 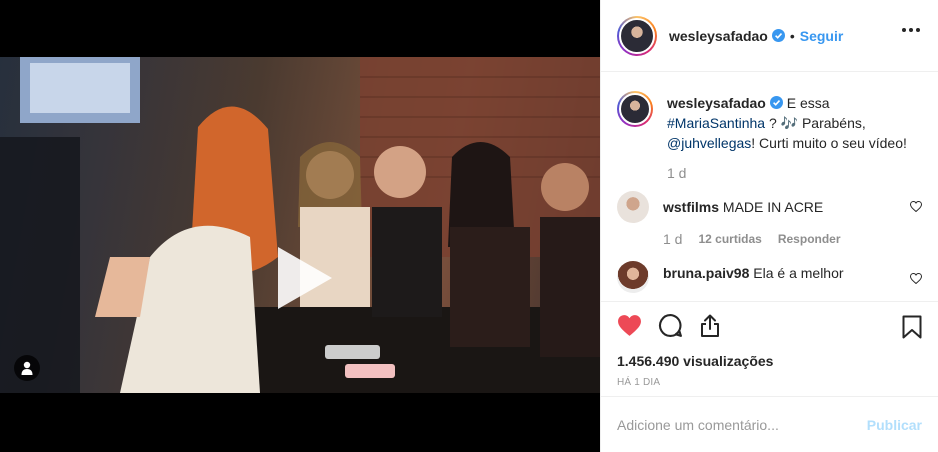 I want to click on comment-input, so click(x=742, y=424).